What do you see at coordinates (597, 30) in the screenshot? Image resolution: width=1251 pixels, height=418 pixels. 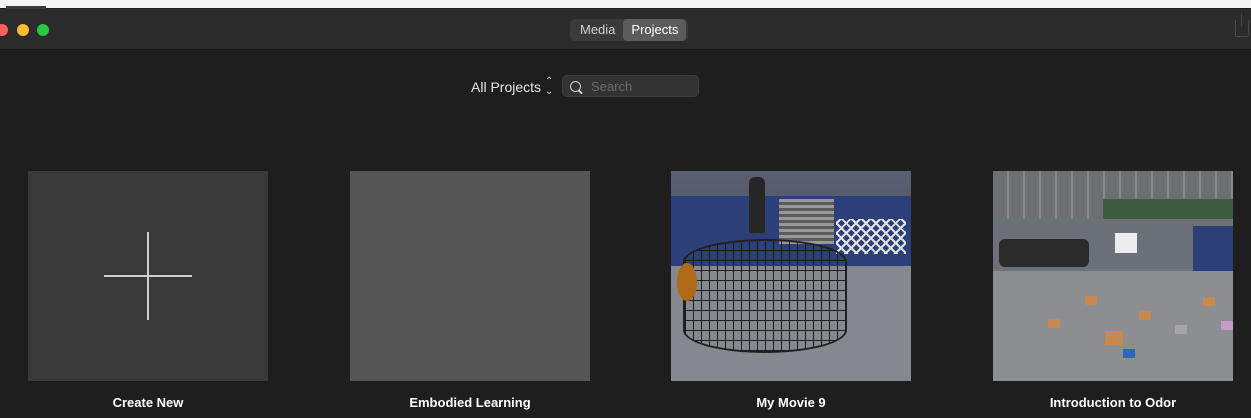 I see `tab-media: Media` at bounding box center [597, 30].